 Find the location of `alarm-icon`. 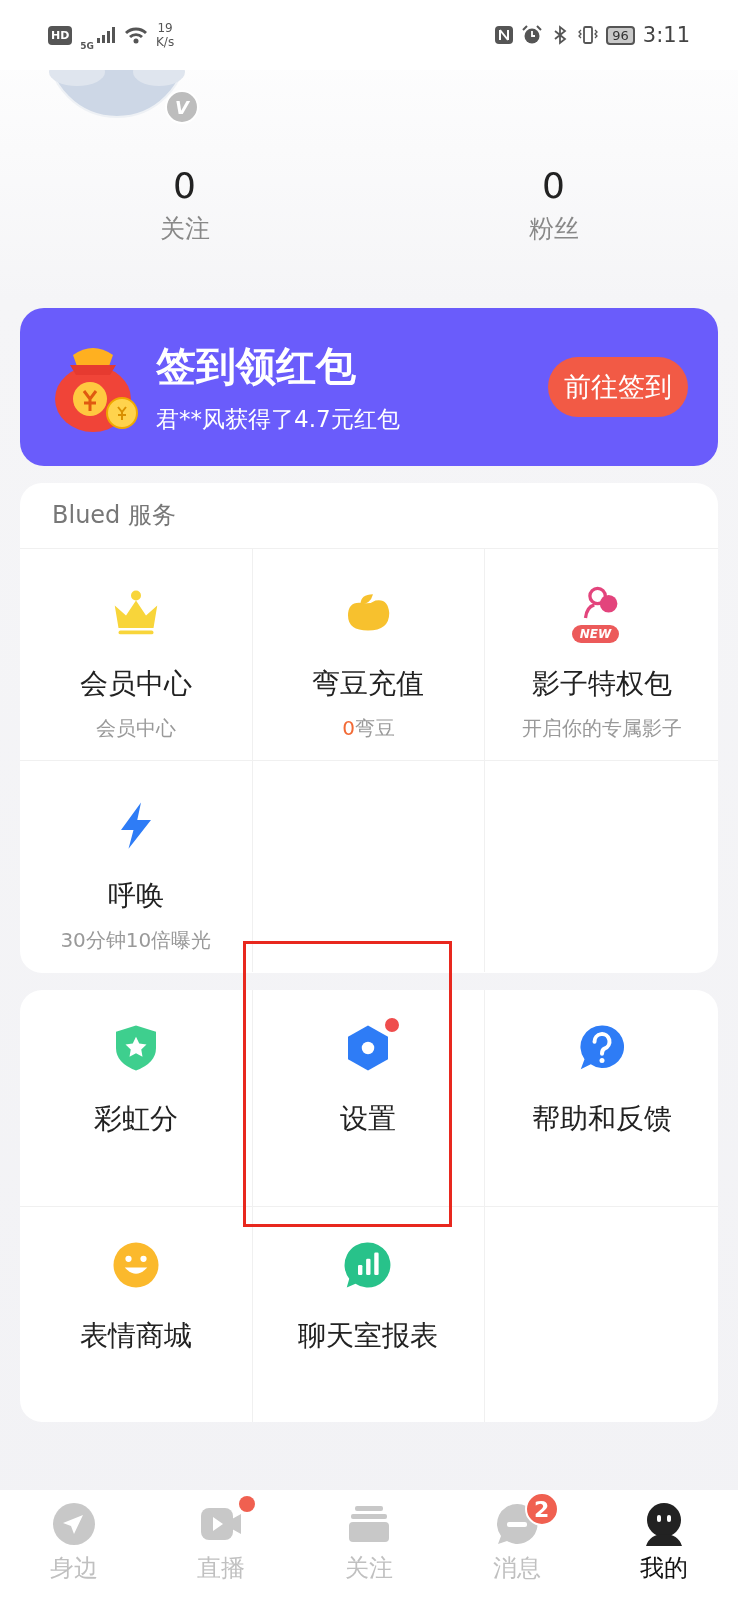

alarm-icon is located at coordinates (532, 35).